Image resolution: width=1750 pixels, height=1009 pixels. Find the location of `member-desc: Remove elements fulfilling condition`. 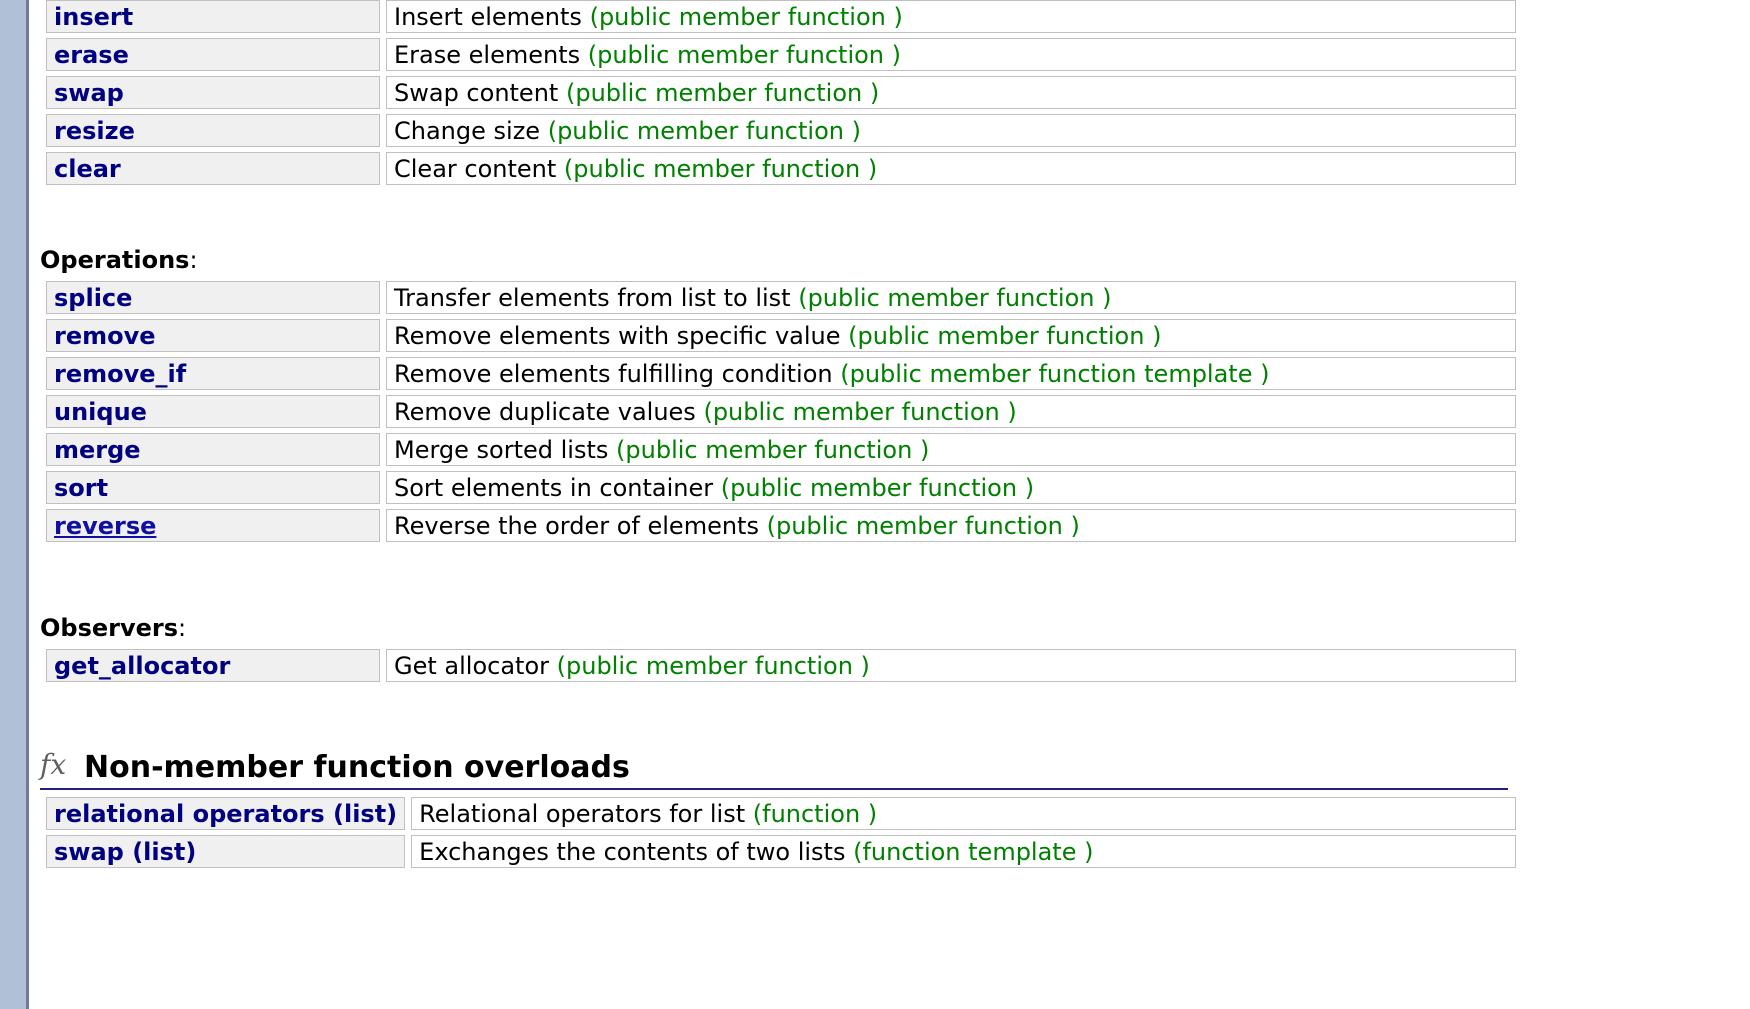

member-desc: Remove elements fulfilling condition is located at coordinates (613, 373).